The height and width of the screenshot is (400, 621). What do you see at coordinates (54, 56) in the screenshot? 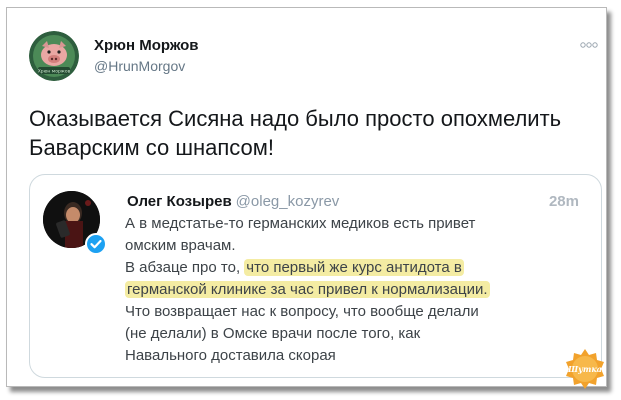
I see `author-avatar: Хрюн моржов` at bounding box center [54, 56].